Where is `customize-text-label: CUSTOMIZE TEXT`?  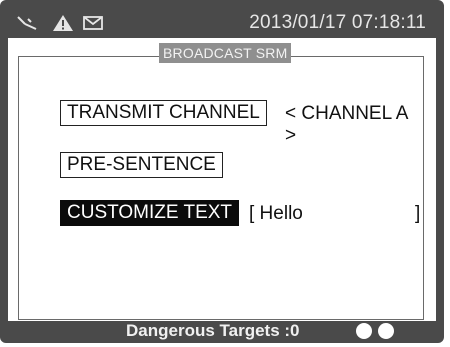 customize-text-label: CUSTOMIZE TEXT is located at coordinates (150, 213).